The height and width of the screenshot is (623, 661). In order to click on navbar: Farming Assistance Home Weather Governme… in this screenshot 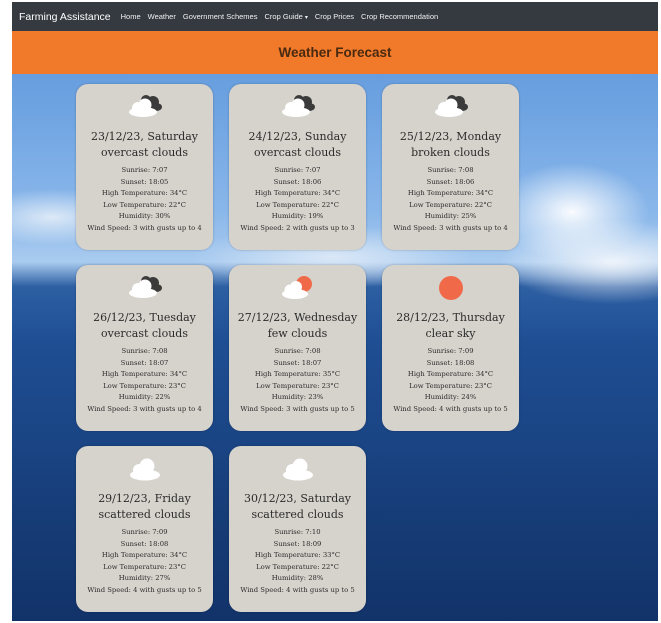, I will do `click(335, 16)`.